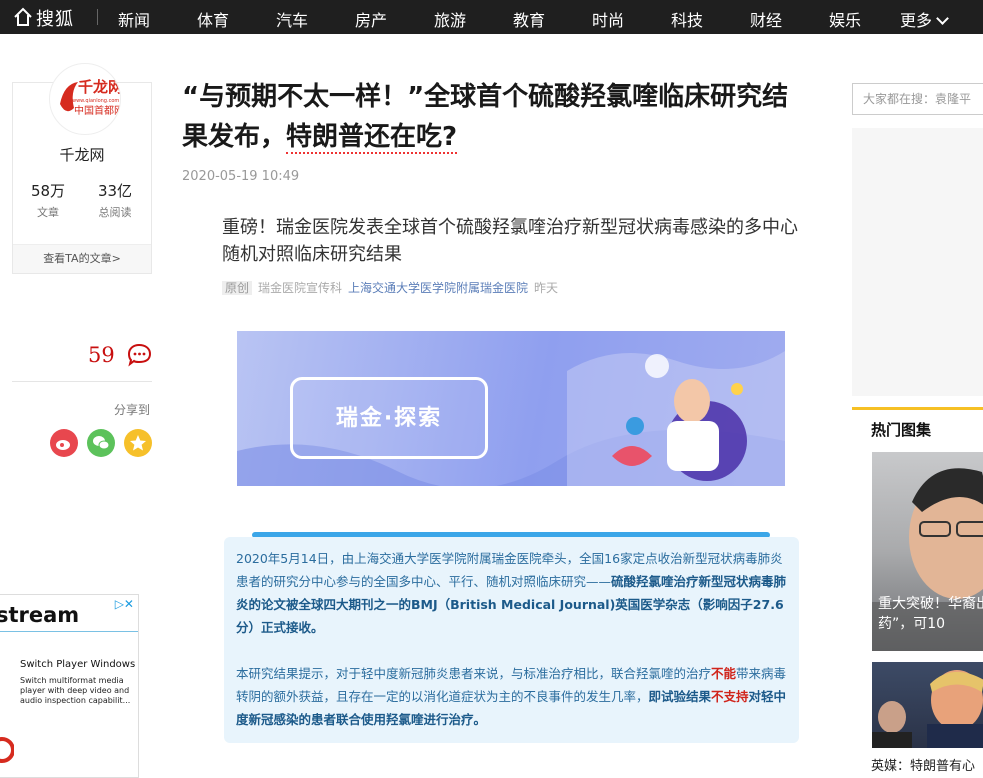  Describe the element at coordinates (124, 604) in the screenshot. I see `ad-choices-icon: ▷✕` at that location.